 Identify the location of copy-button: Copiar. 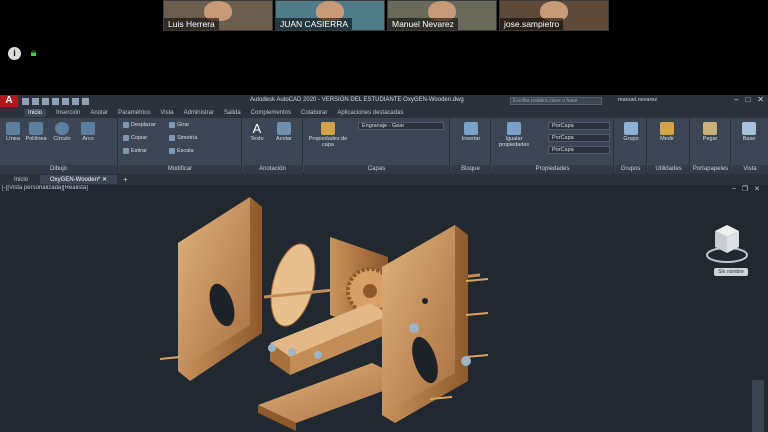
(135, 138).